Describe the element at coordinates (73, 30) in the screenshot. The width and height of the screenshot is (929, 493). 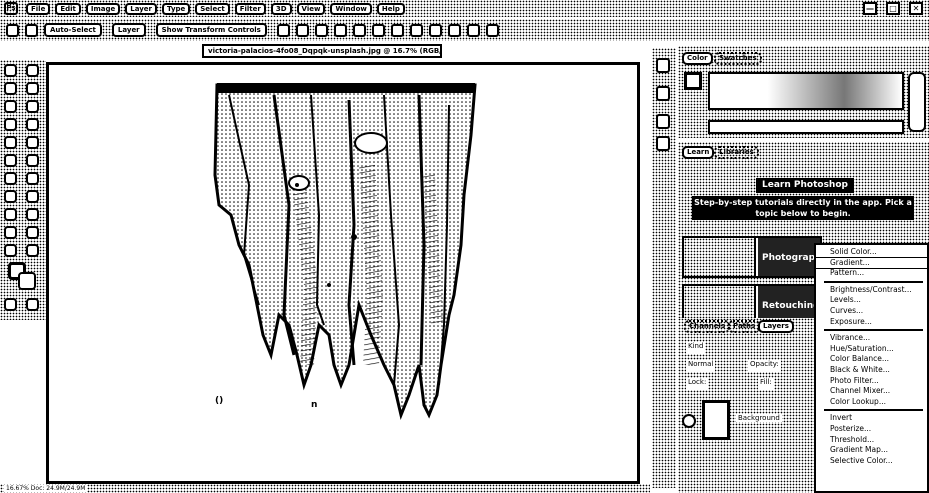
I see `auto-select-checkbox: Auto-Select` at that location.